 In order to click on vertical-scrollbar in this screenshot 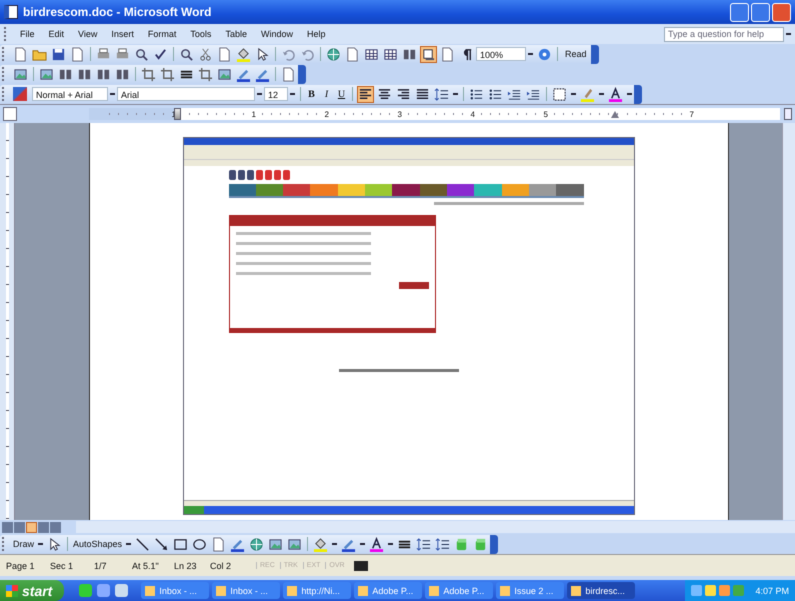, I will do `click(788, 321)`.